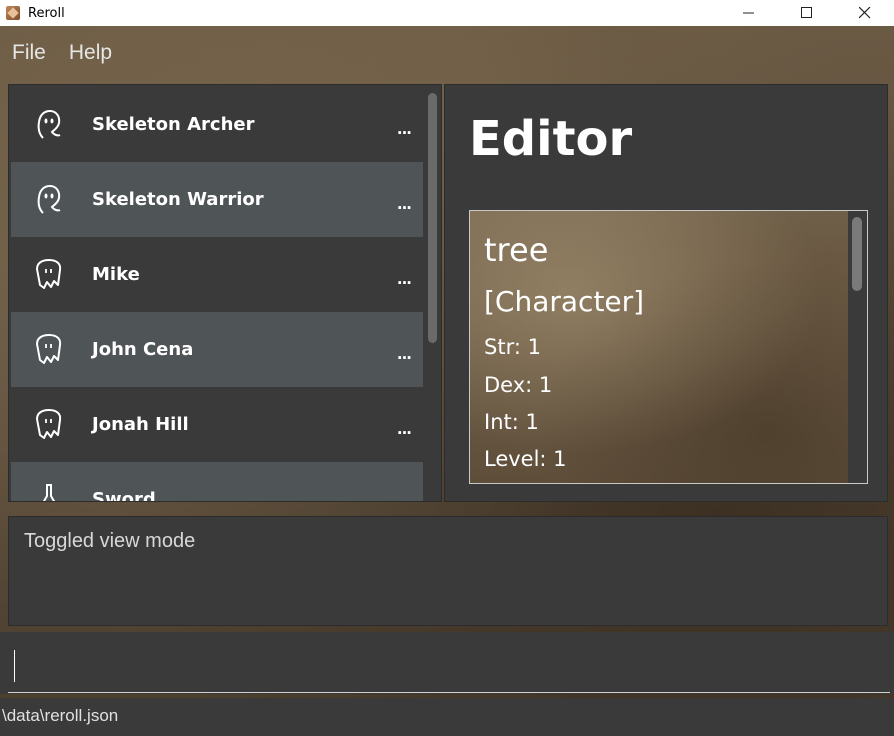  I want to click on item-name: Skeleton Archer, so click(173, 124).